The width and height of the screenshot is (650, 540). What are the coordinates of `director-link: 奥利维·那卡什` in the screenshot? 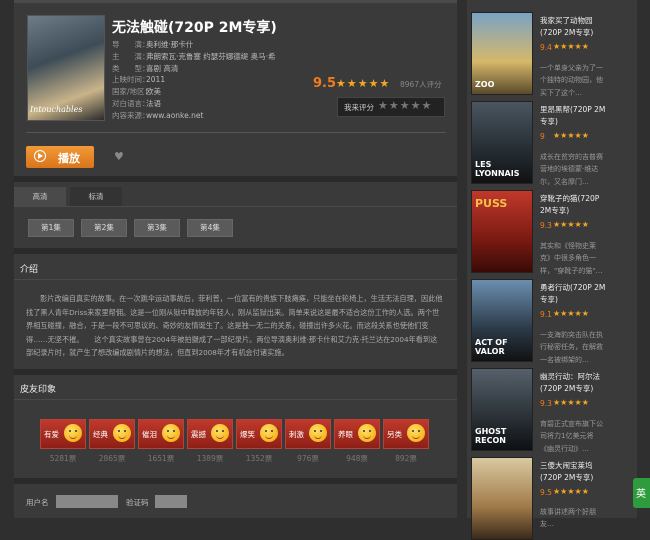 It's located at (169, 44).